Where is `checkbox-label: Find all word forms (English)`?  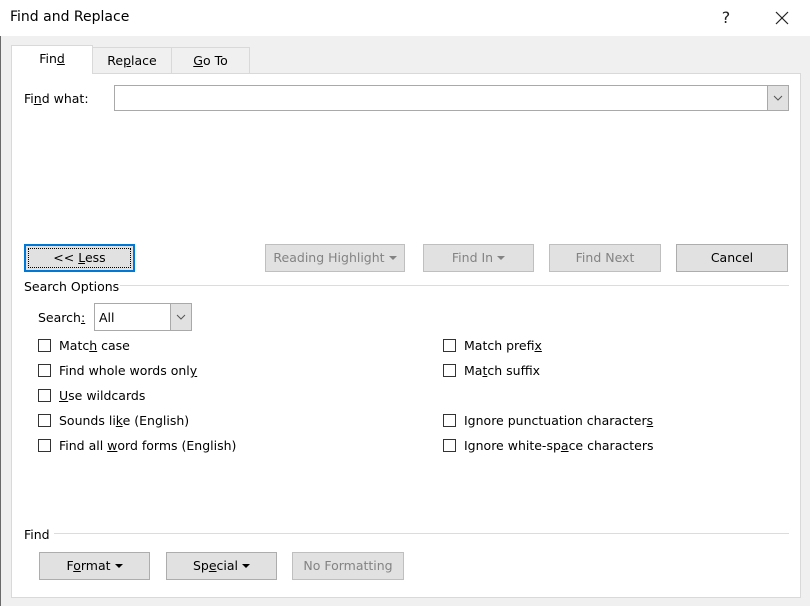
checkbox-label: Find all word forms (English) is located at coordinates (148, 445).